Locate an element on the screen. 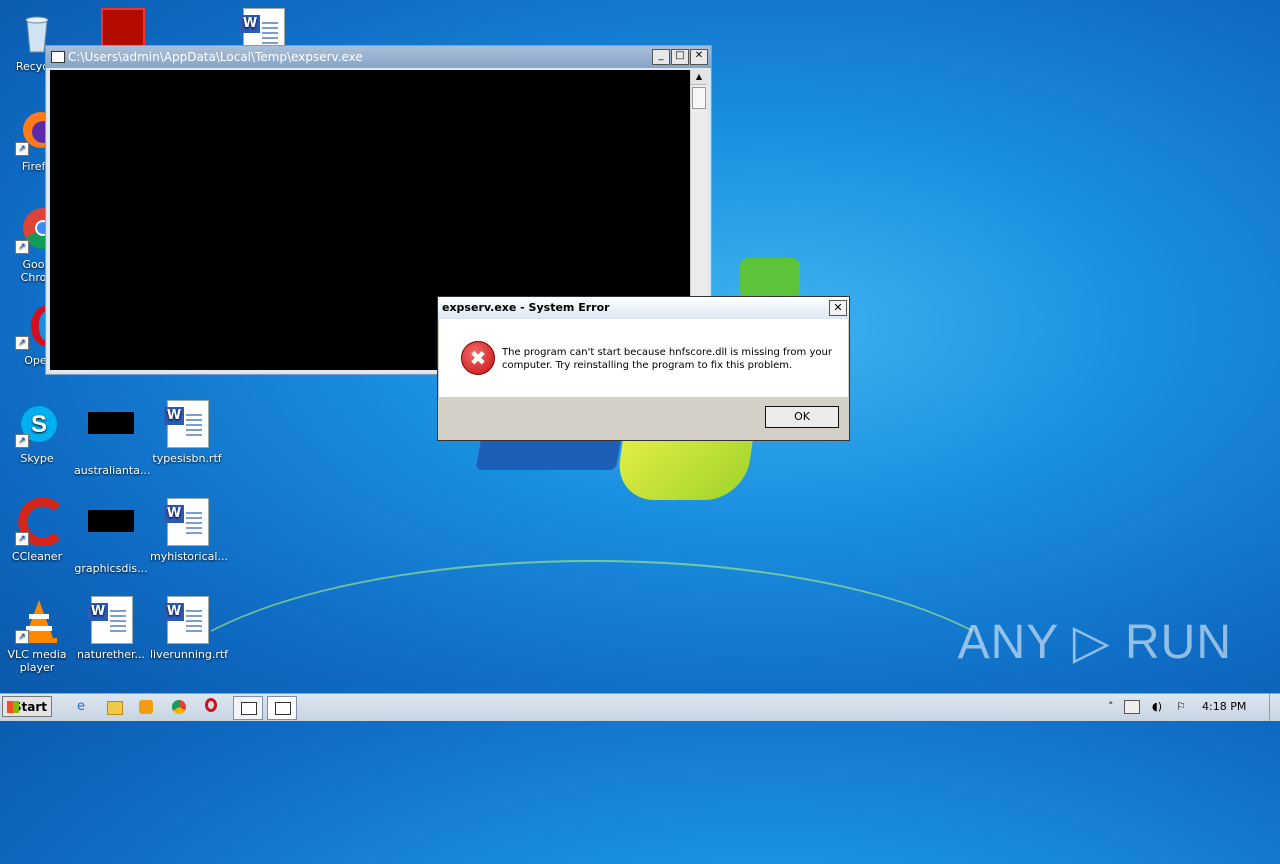  desktop-icon-label: VLC media player is located at coordinates (37, 661).